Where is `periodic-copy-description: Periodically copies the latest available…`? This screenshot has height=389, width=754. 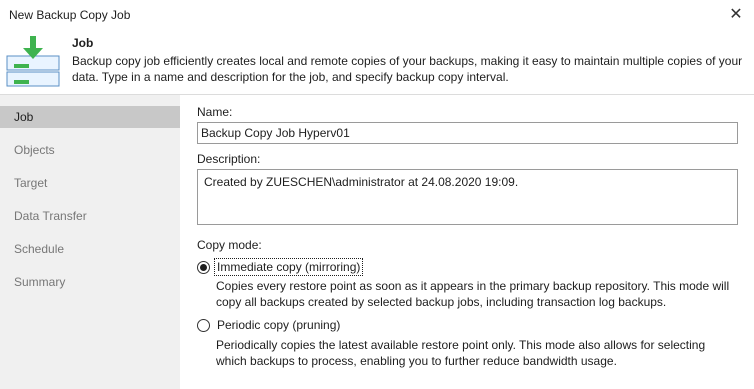 periodic-copy-description: Periodically copies the latest available… is located at coordinates (461, 353).